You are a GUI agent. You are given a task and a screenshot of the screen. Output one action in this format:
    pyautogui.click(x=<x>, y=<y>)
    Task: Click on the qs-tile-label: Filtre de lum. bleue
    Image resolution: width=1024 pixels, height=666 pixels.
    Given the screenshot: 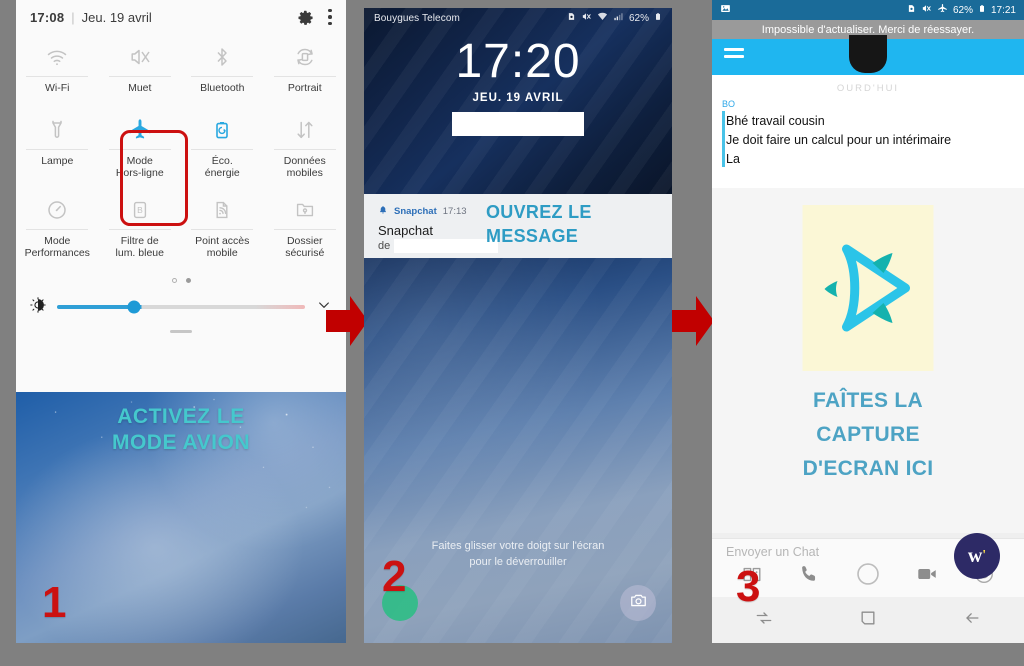 What is the action you would take?
    pyautogui.click(x=139, y=247)
    